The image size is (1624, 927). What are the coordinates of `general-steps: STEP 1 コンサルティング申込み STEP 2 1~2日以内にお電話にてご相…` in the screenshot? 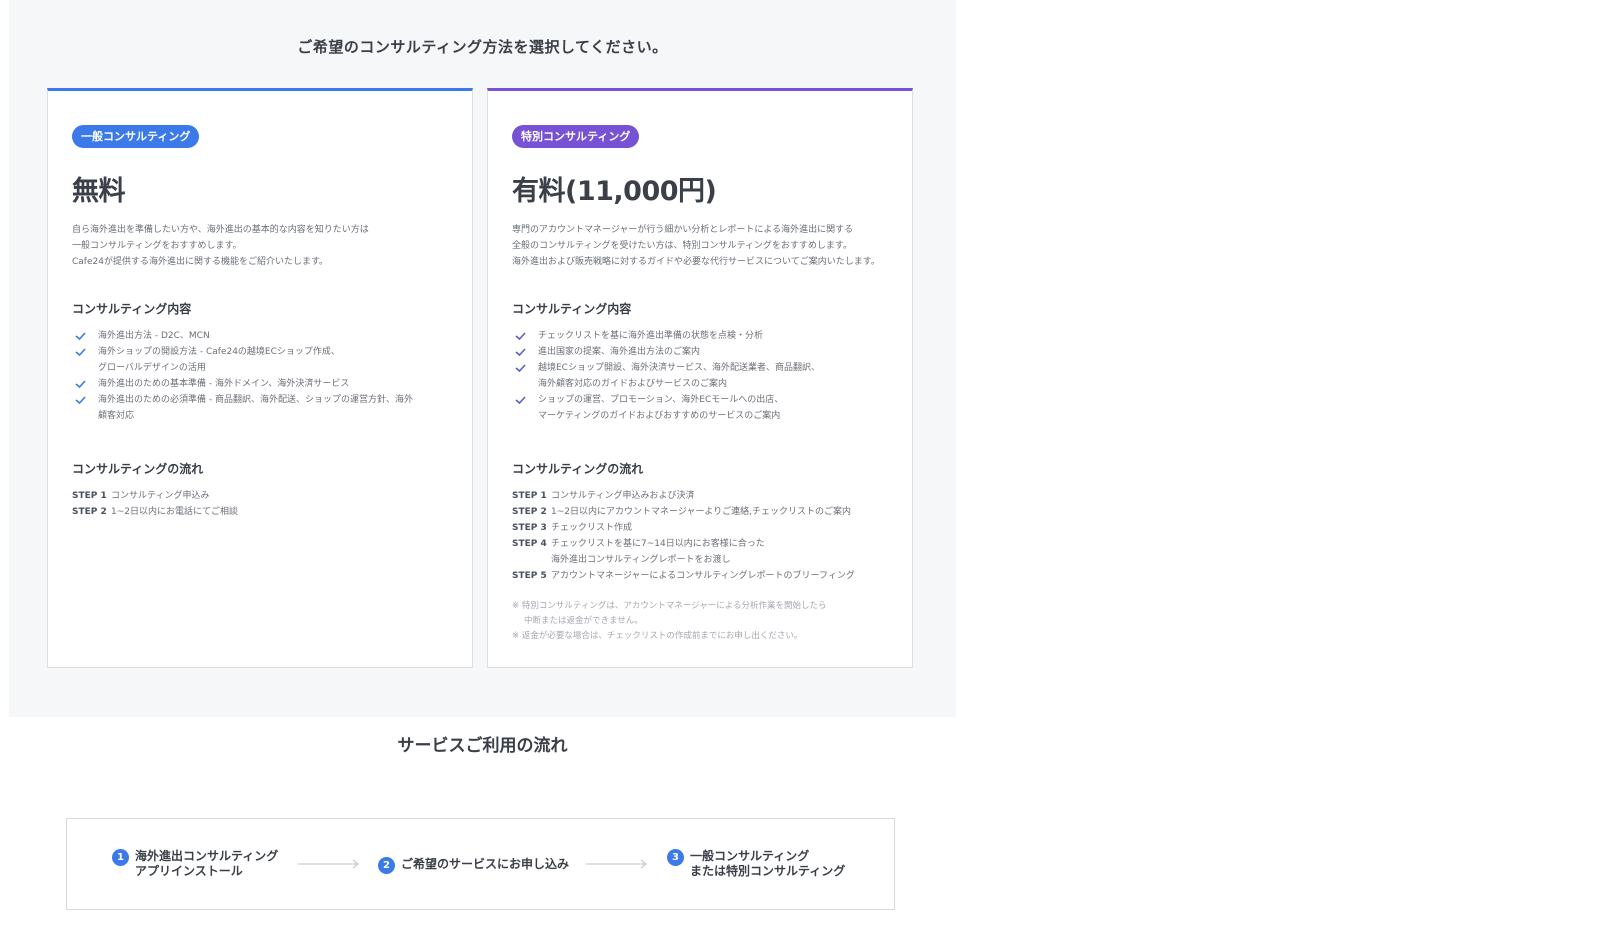 It's located at (272, 504).